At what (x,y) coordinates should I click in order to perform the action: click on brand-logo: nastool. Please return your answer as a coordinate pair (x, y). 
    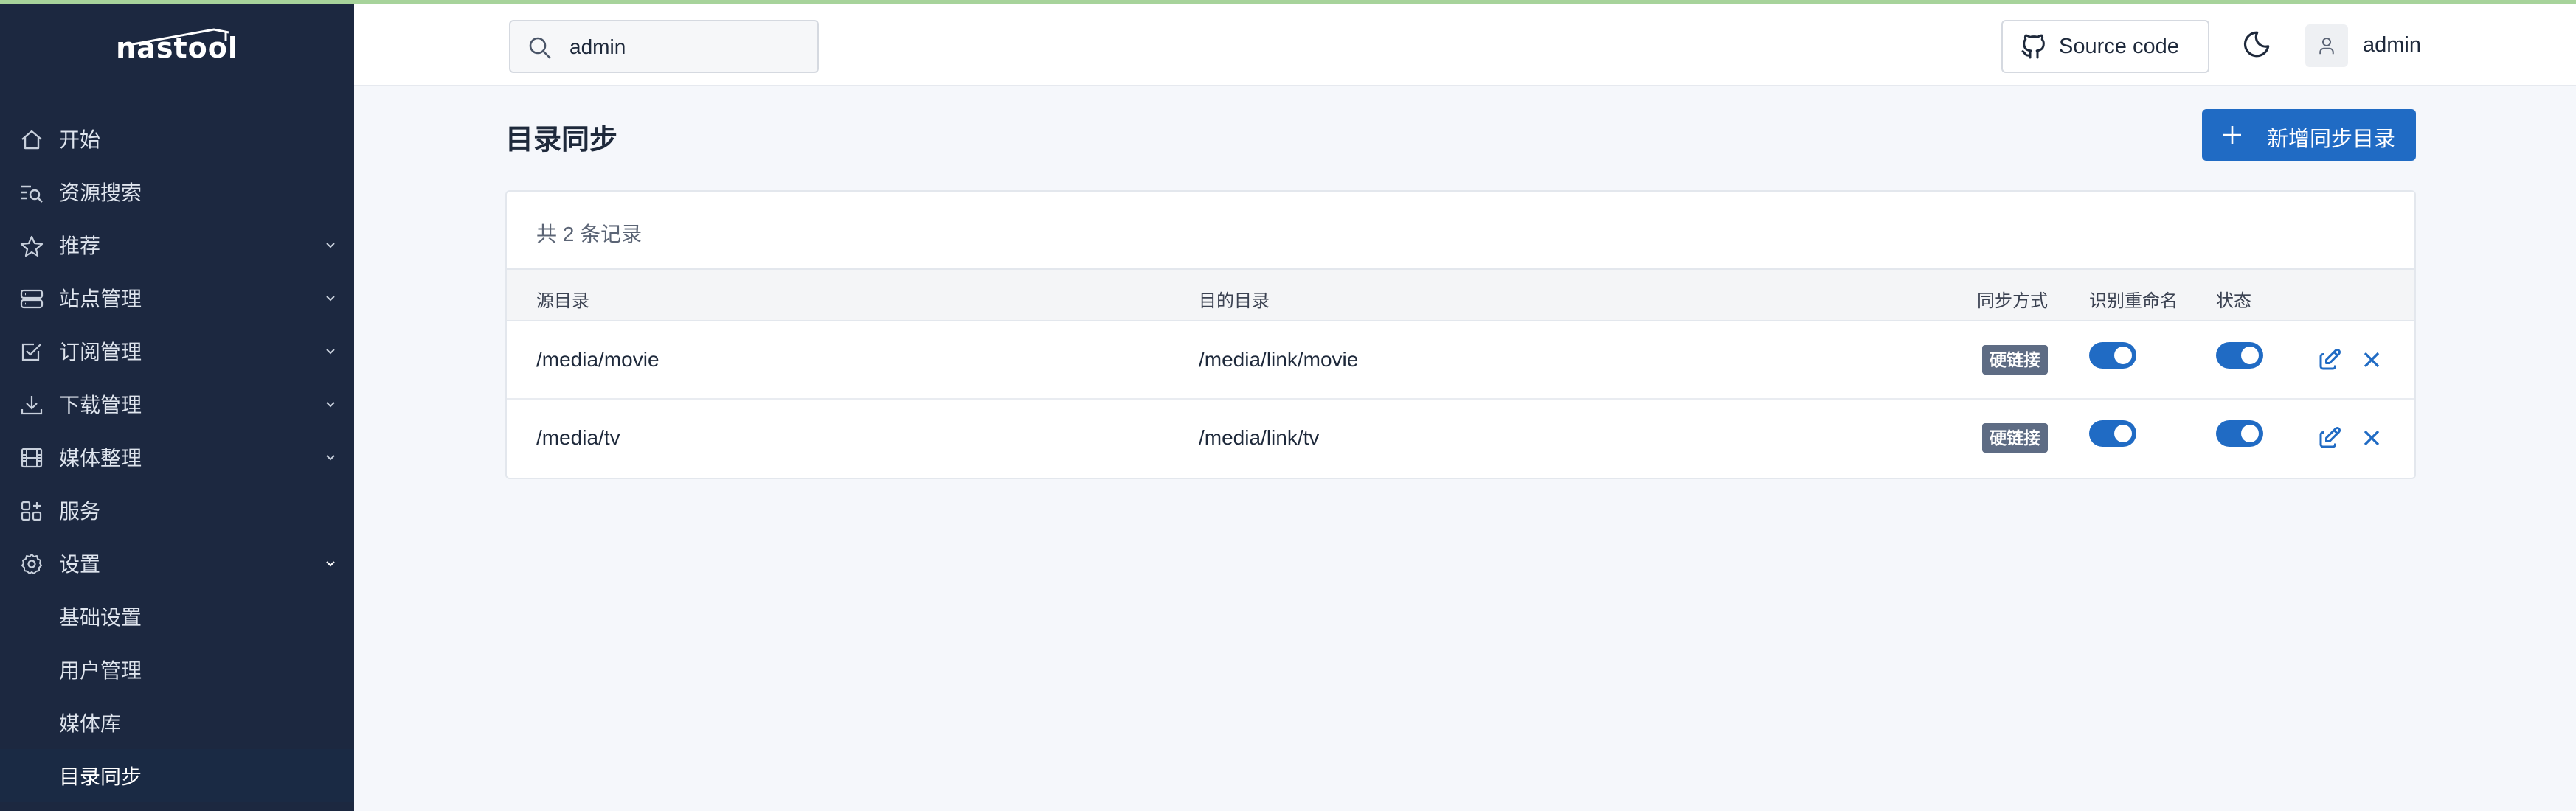
    Looking at the image, I should click on (177, 48).